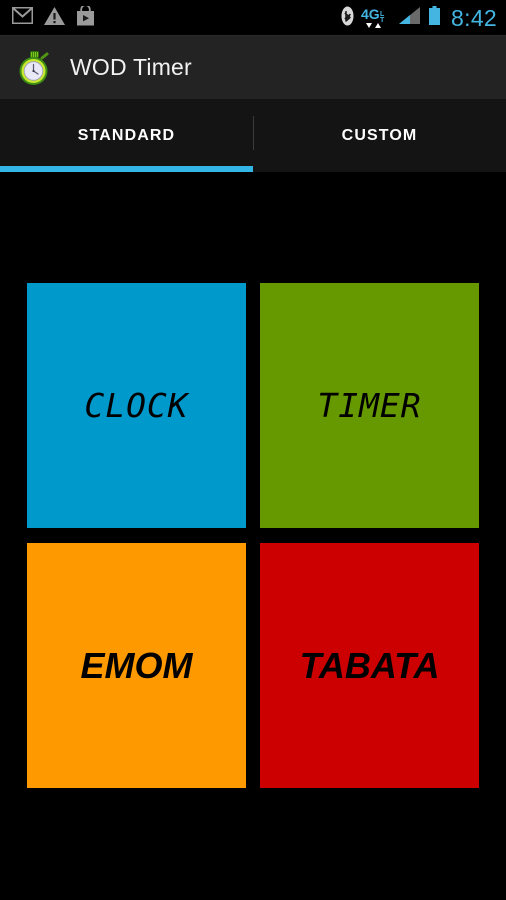 The height and width of the screenshot is (900, 506). I want to click on tab-standard: STANDARD, so click(126, 136).